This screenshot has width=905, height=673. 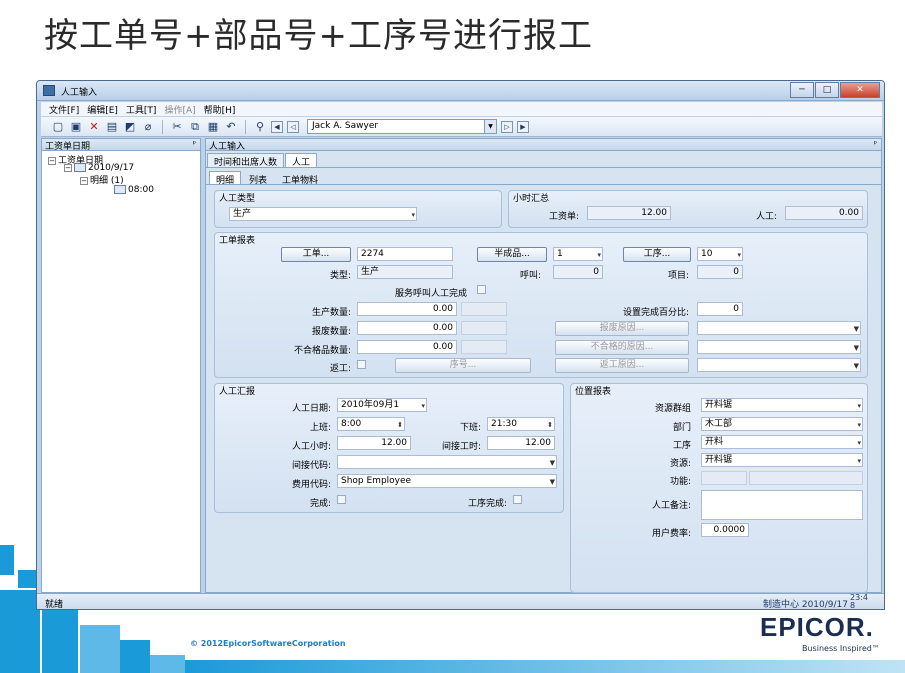 What do you see at coordinates (179, 109) in the screenshot?
I see `menu-actions: 操作[A]` at bounding box center [179, 109].